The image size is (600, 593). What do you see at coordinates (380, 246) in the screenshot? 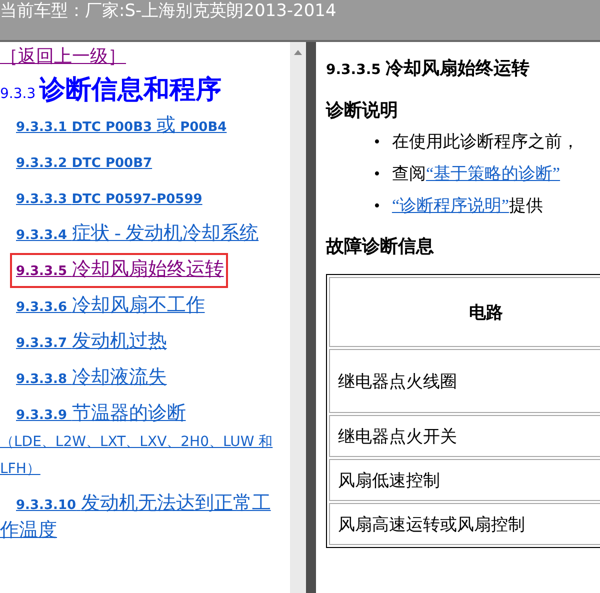
I see `section-title: 故障诊断信息` at bounding box center [380, 246].